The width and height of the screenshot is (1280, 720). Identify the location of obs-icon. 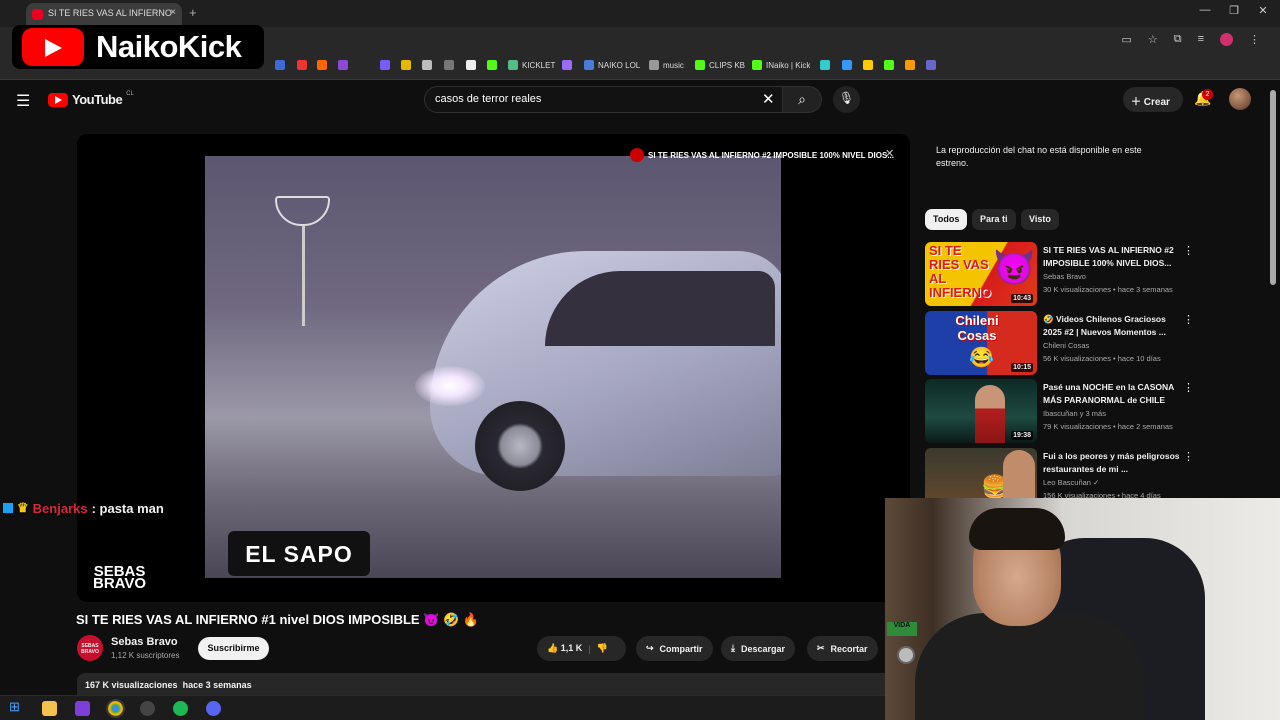
(147, 708).